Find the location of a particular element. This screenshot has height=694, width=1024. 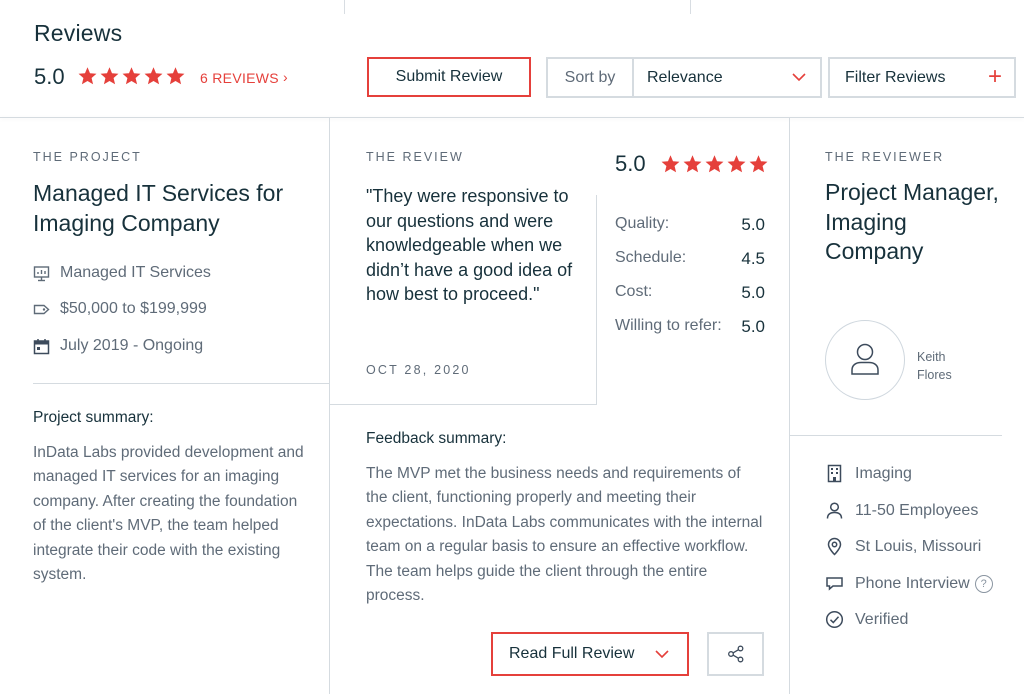

header-star-rating is located at coordinates (131, 76).